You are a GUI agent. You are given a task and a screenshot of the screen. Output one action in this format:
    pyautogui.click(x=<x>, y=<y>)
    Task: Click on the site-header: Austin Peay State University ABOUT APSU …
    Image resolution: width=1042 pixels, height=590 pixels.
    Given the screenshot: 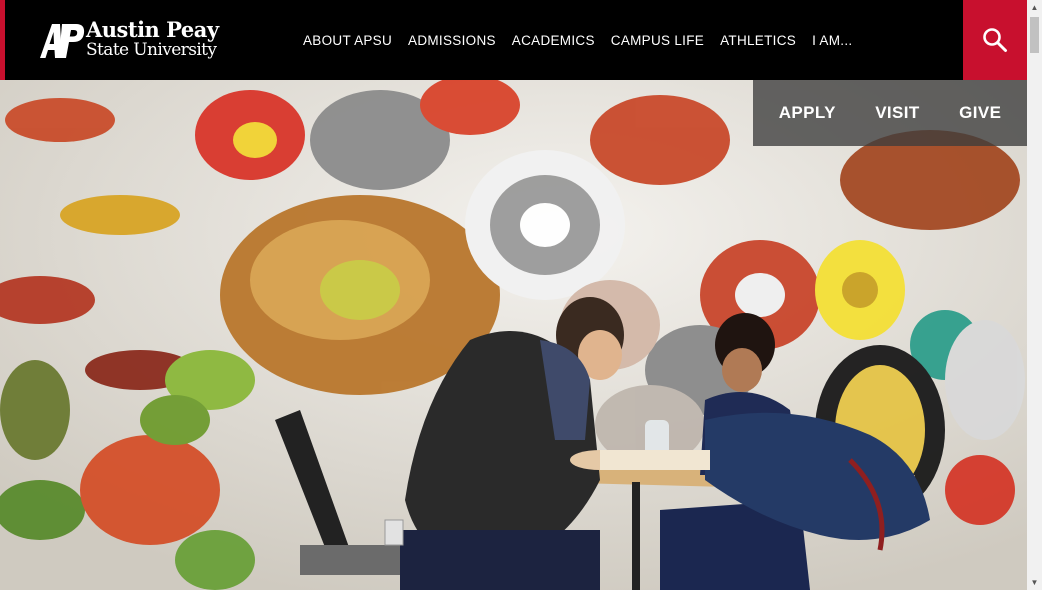 What is the action you would take?
    pyautogui.click(x=513, y=40)
    